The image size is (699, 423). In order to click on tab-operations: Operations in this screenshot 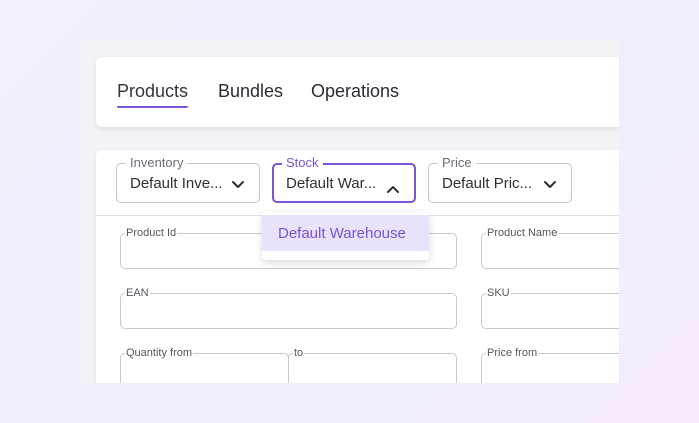, I will do `click(355, 91)`.